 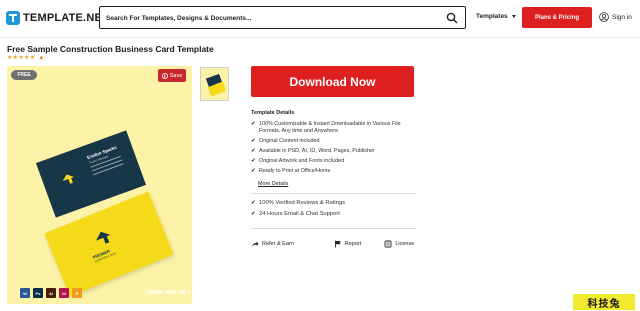 I want to click on list-item: ✔ 100% Verified Reviews & Ratings, so click(x=298, y=203).